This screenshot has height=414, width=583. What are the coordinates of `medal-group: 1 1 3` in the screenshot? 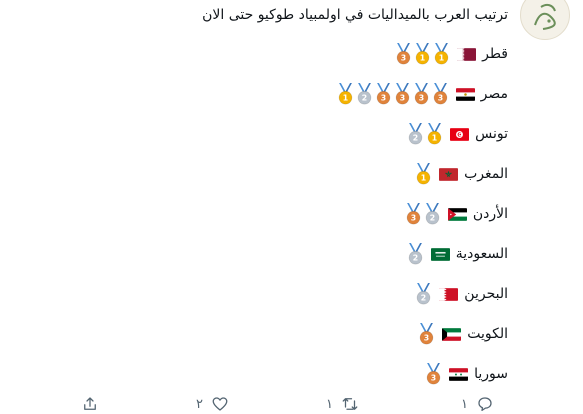 It's located at (422, 54).